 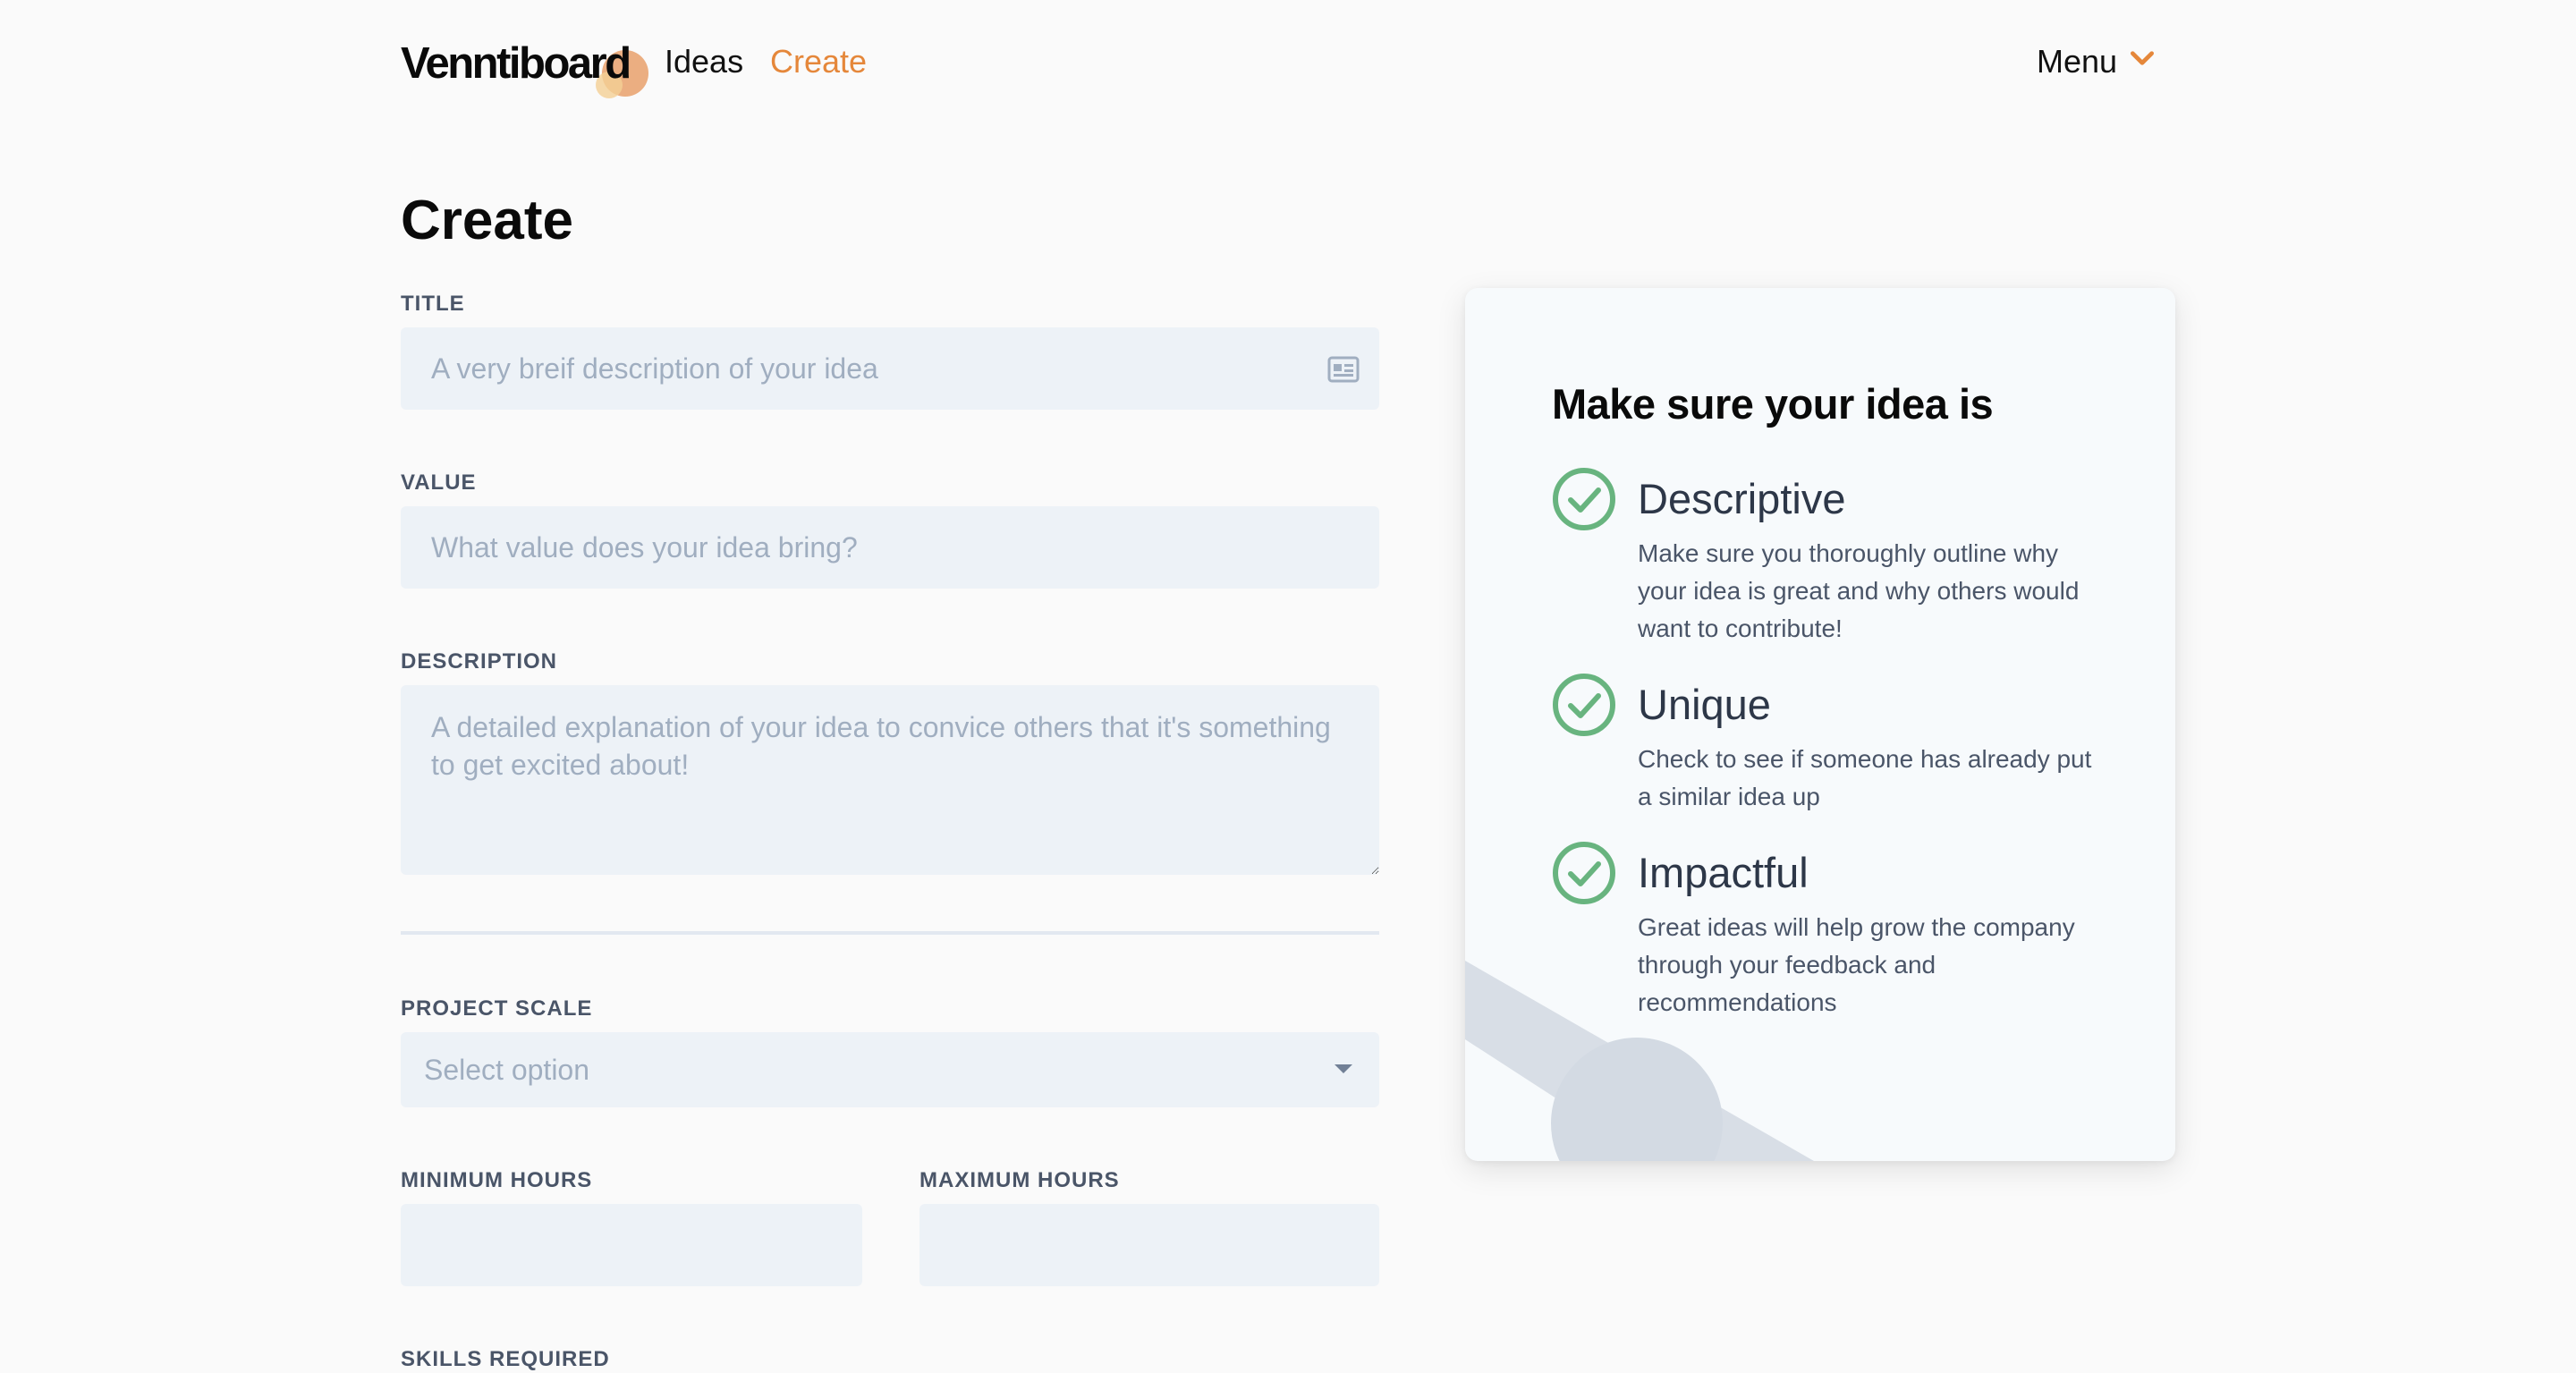 I want to click on logo: Venntiboard, so click(x=524, y=65).